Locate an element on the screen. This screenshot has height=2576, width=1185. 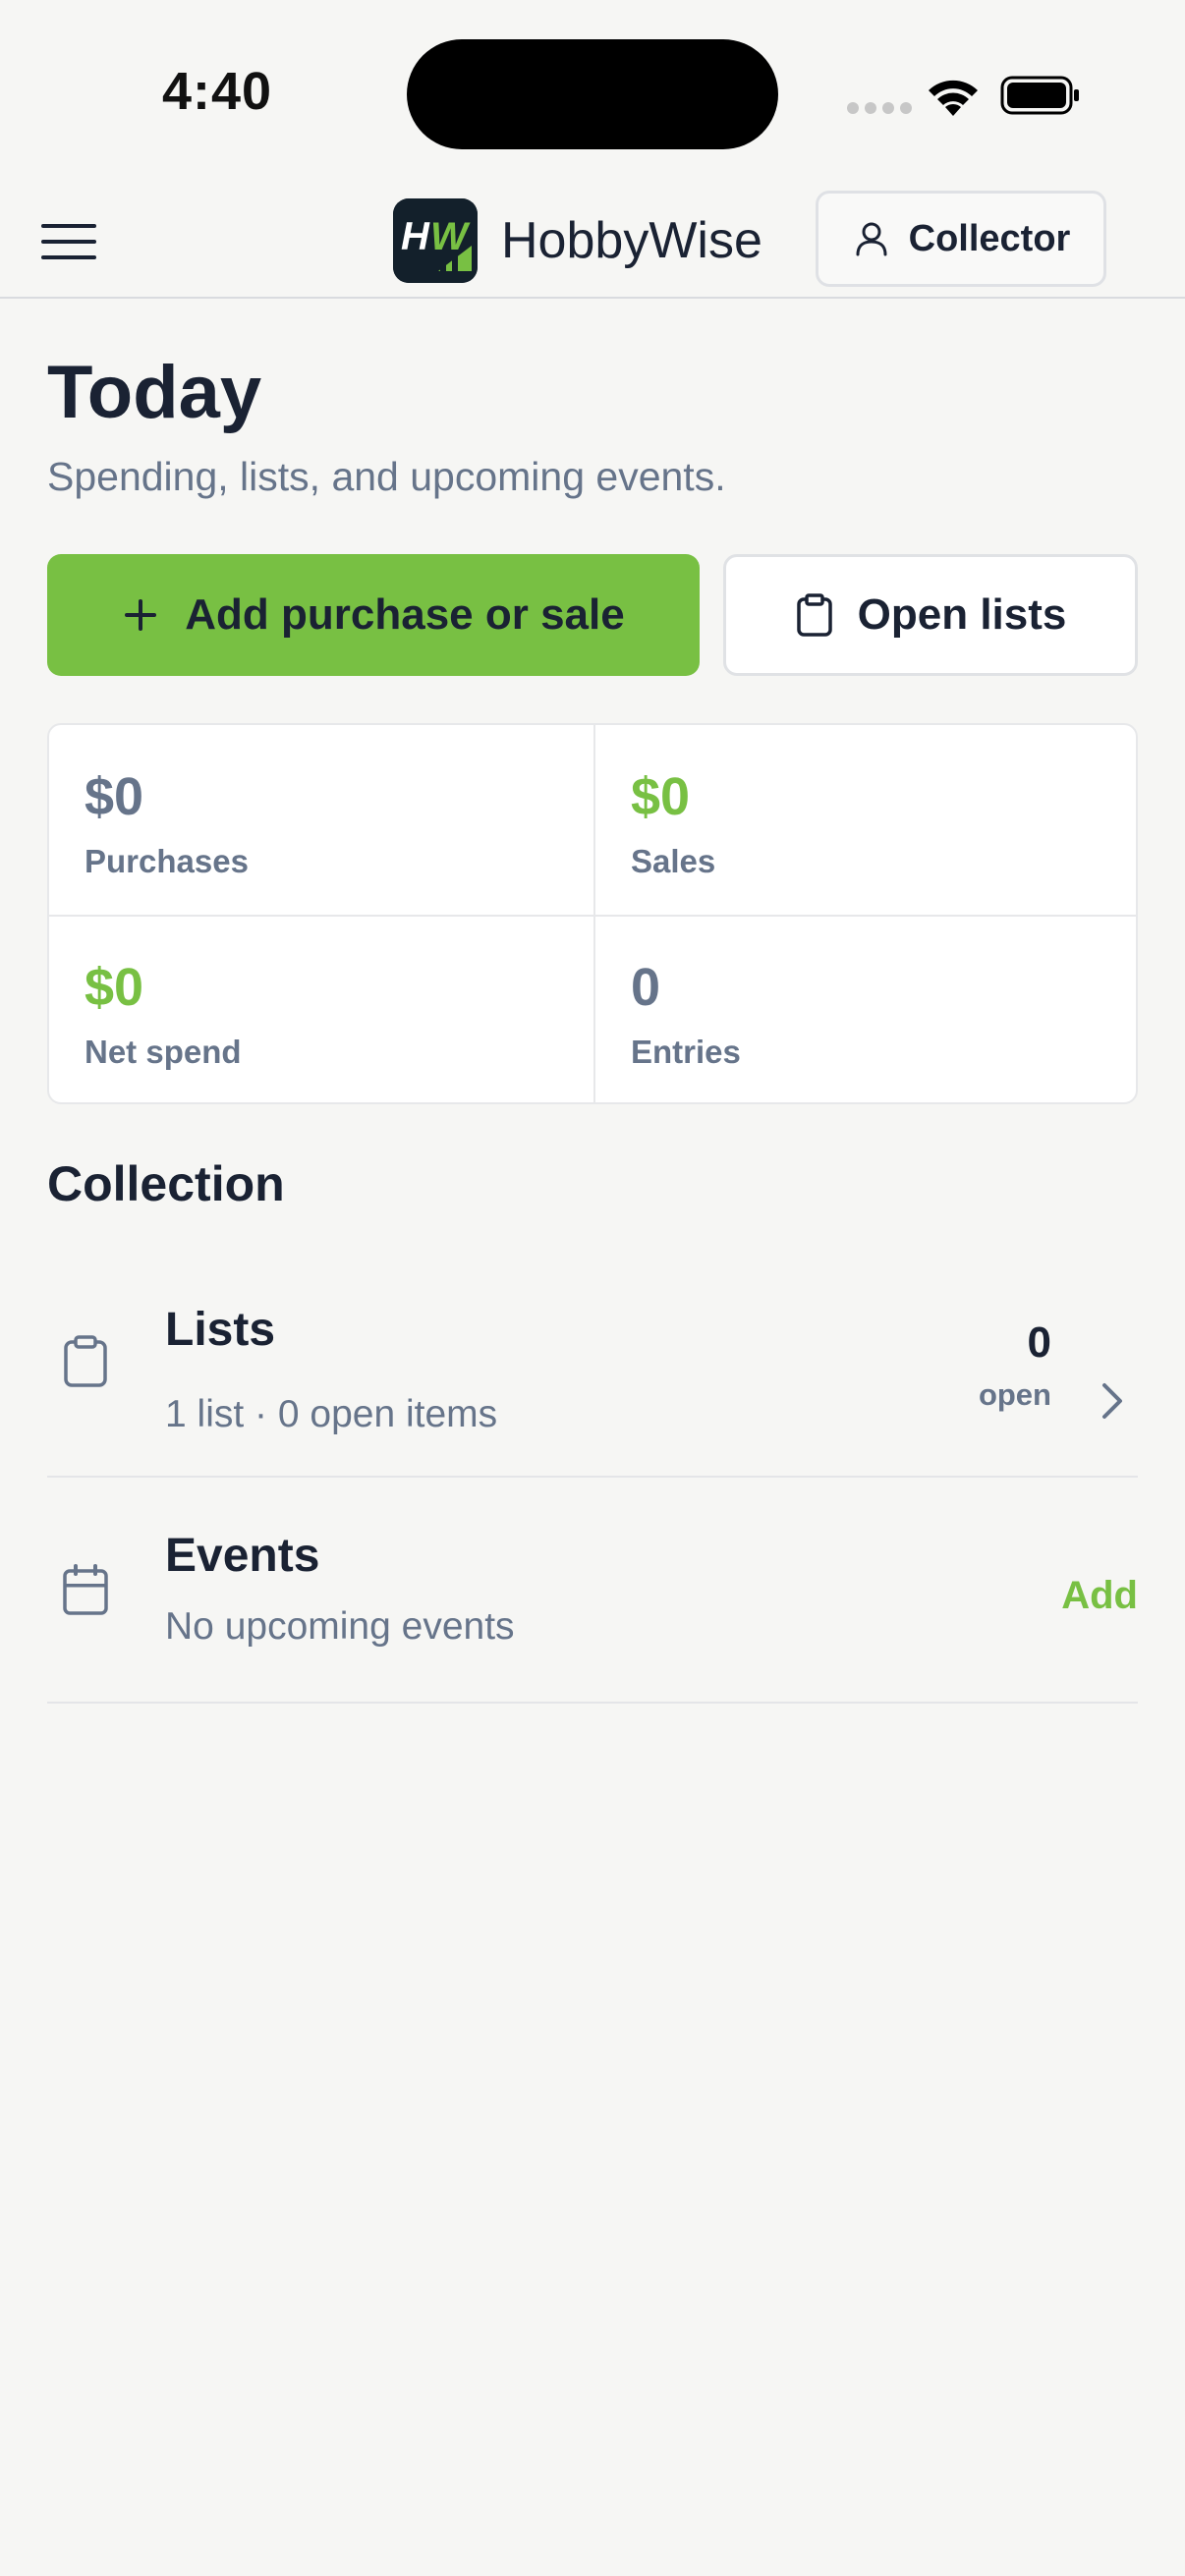
stat-label: Net spend is located at coordinates (164, 1052).